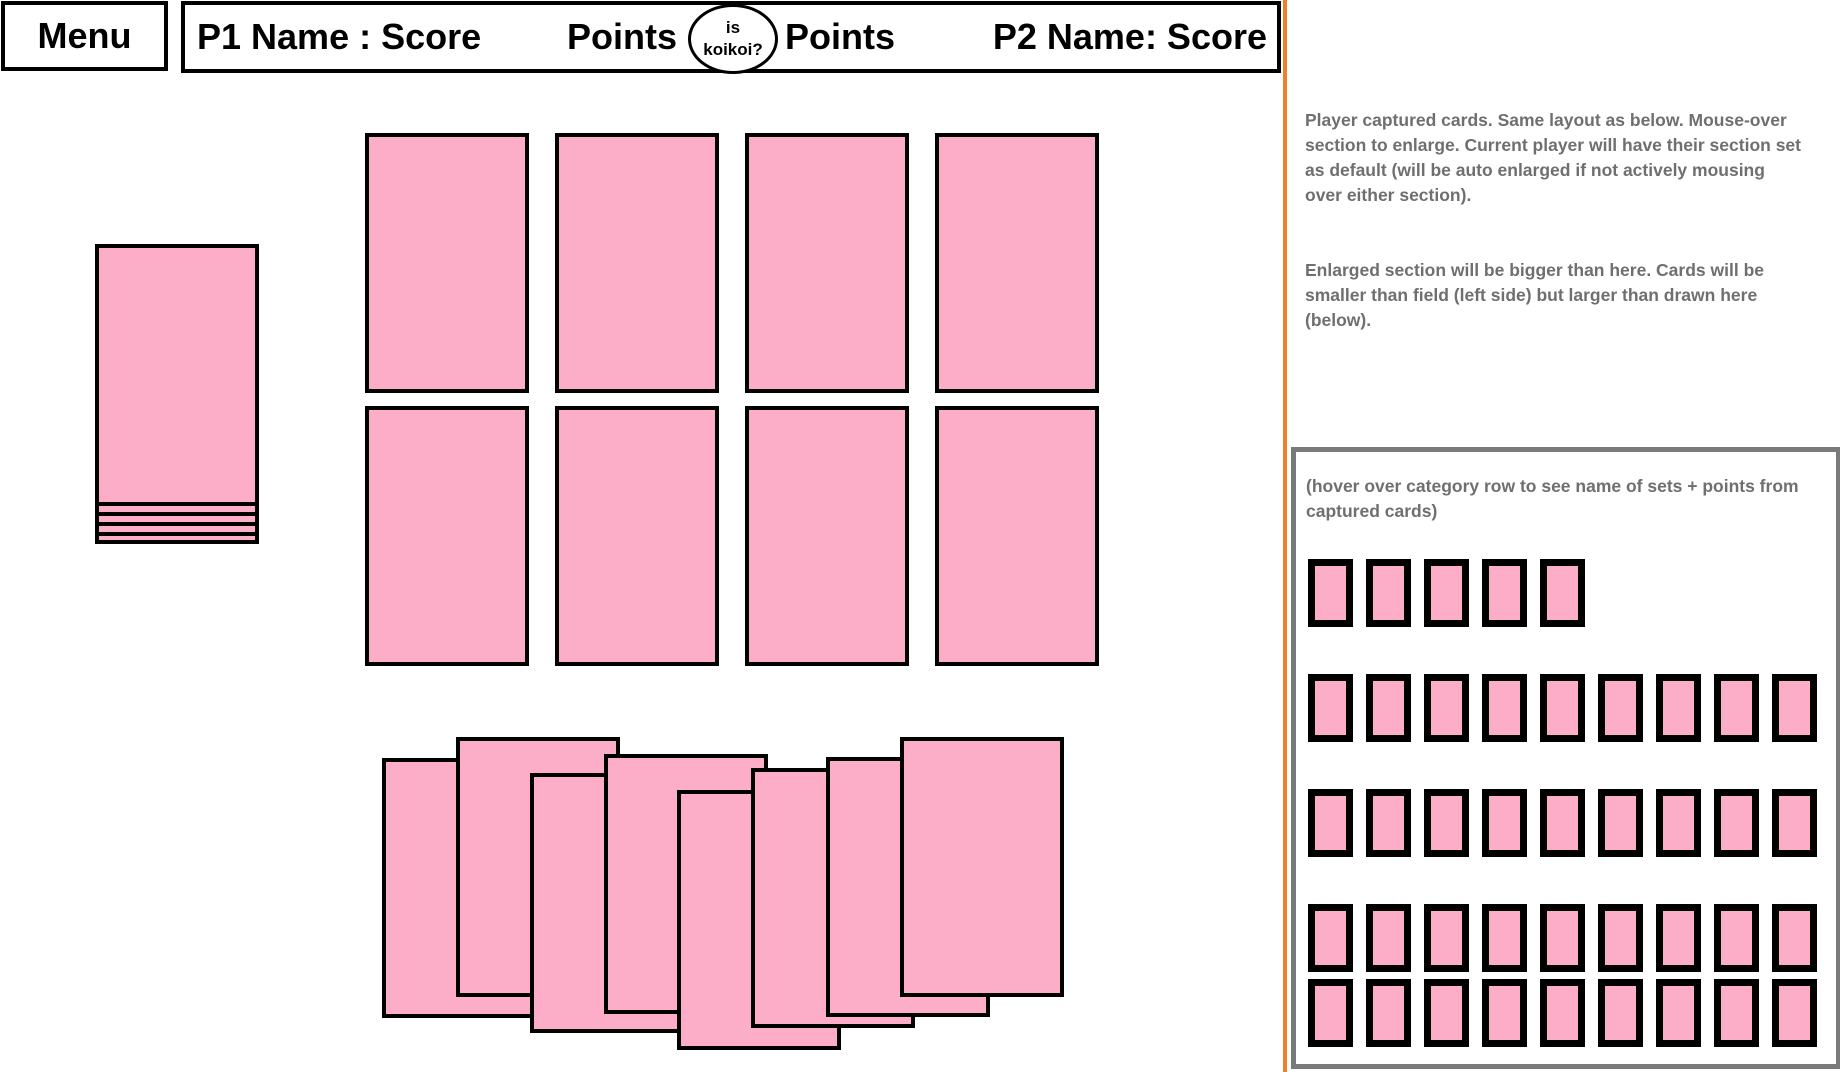 This screenshot has width=1840, height=1072. What do you see at coordinates (1129, 36) in the screenshot?
I see `player2-score: P2 Name: Score` at bounding box center [1129, 36].